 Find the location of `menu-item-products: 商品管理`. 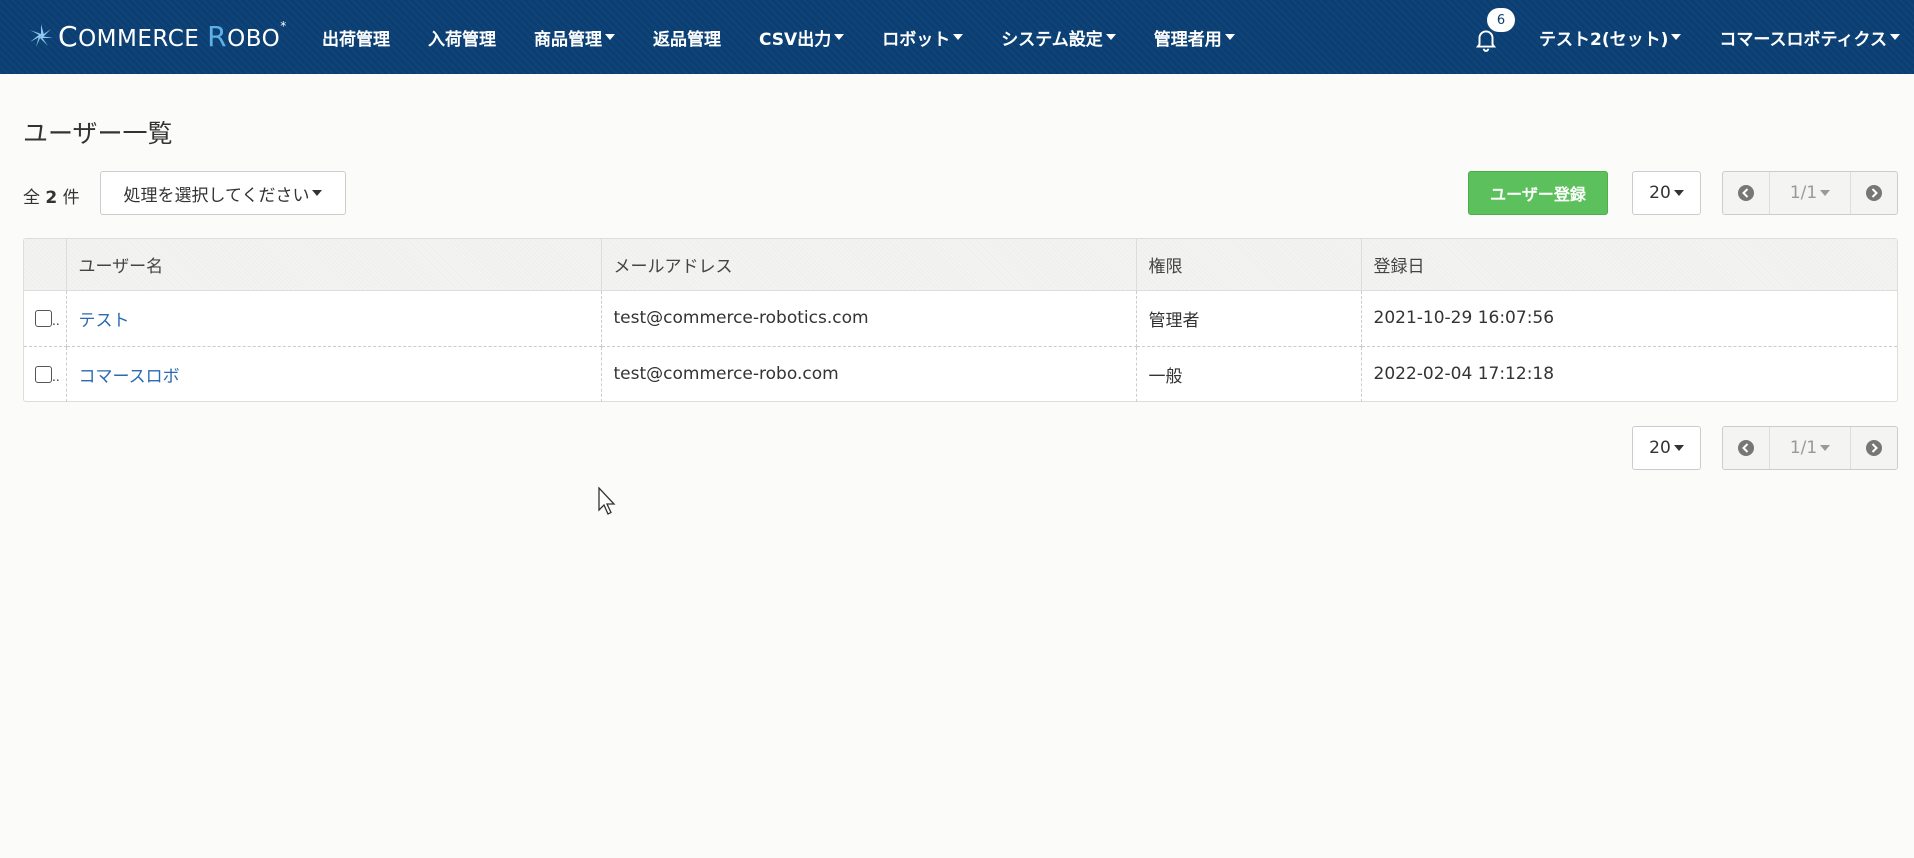

menu-item-products: 商品管理 is located at coordinates (574, 37).